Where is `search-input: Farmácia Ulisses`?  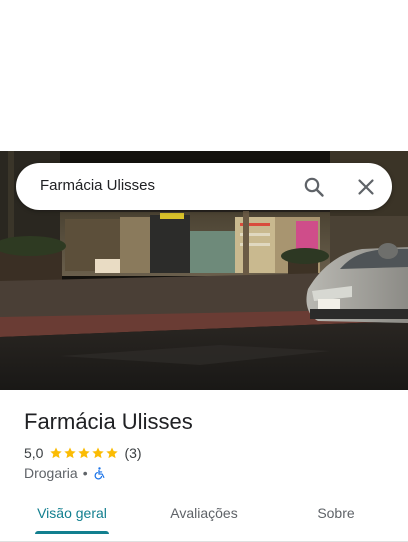 search-input: Farmácia Ulisses is located at coordinates (97, 185).